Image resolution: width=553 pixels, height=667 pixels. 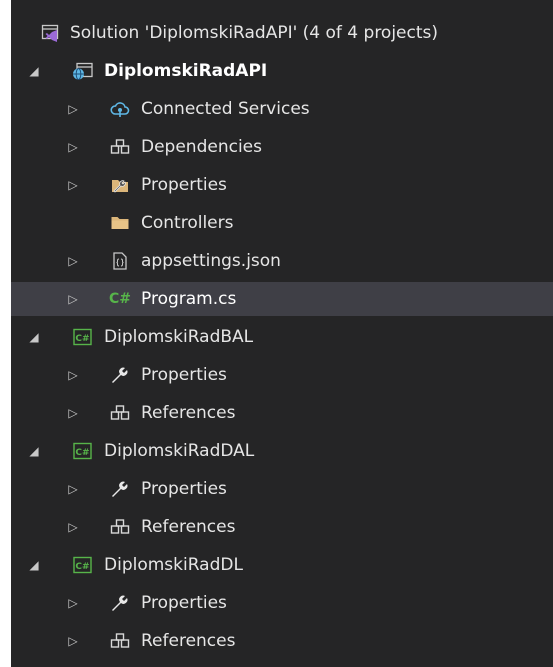 What do you see at coordinates (119, 299) in the screenshot?
I see `csharp-file-icon: C#` at bounding box center [119, 299].